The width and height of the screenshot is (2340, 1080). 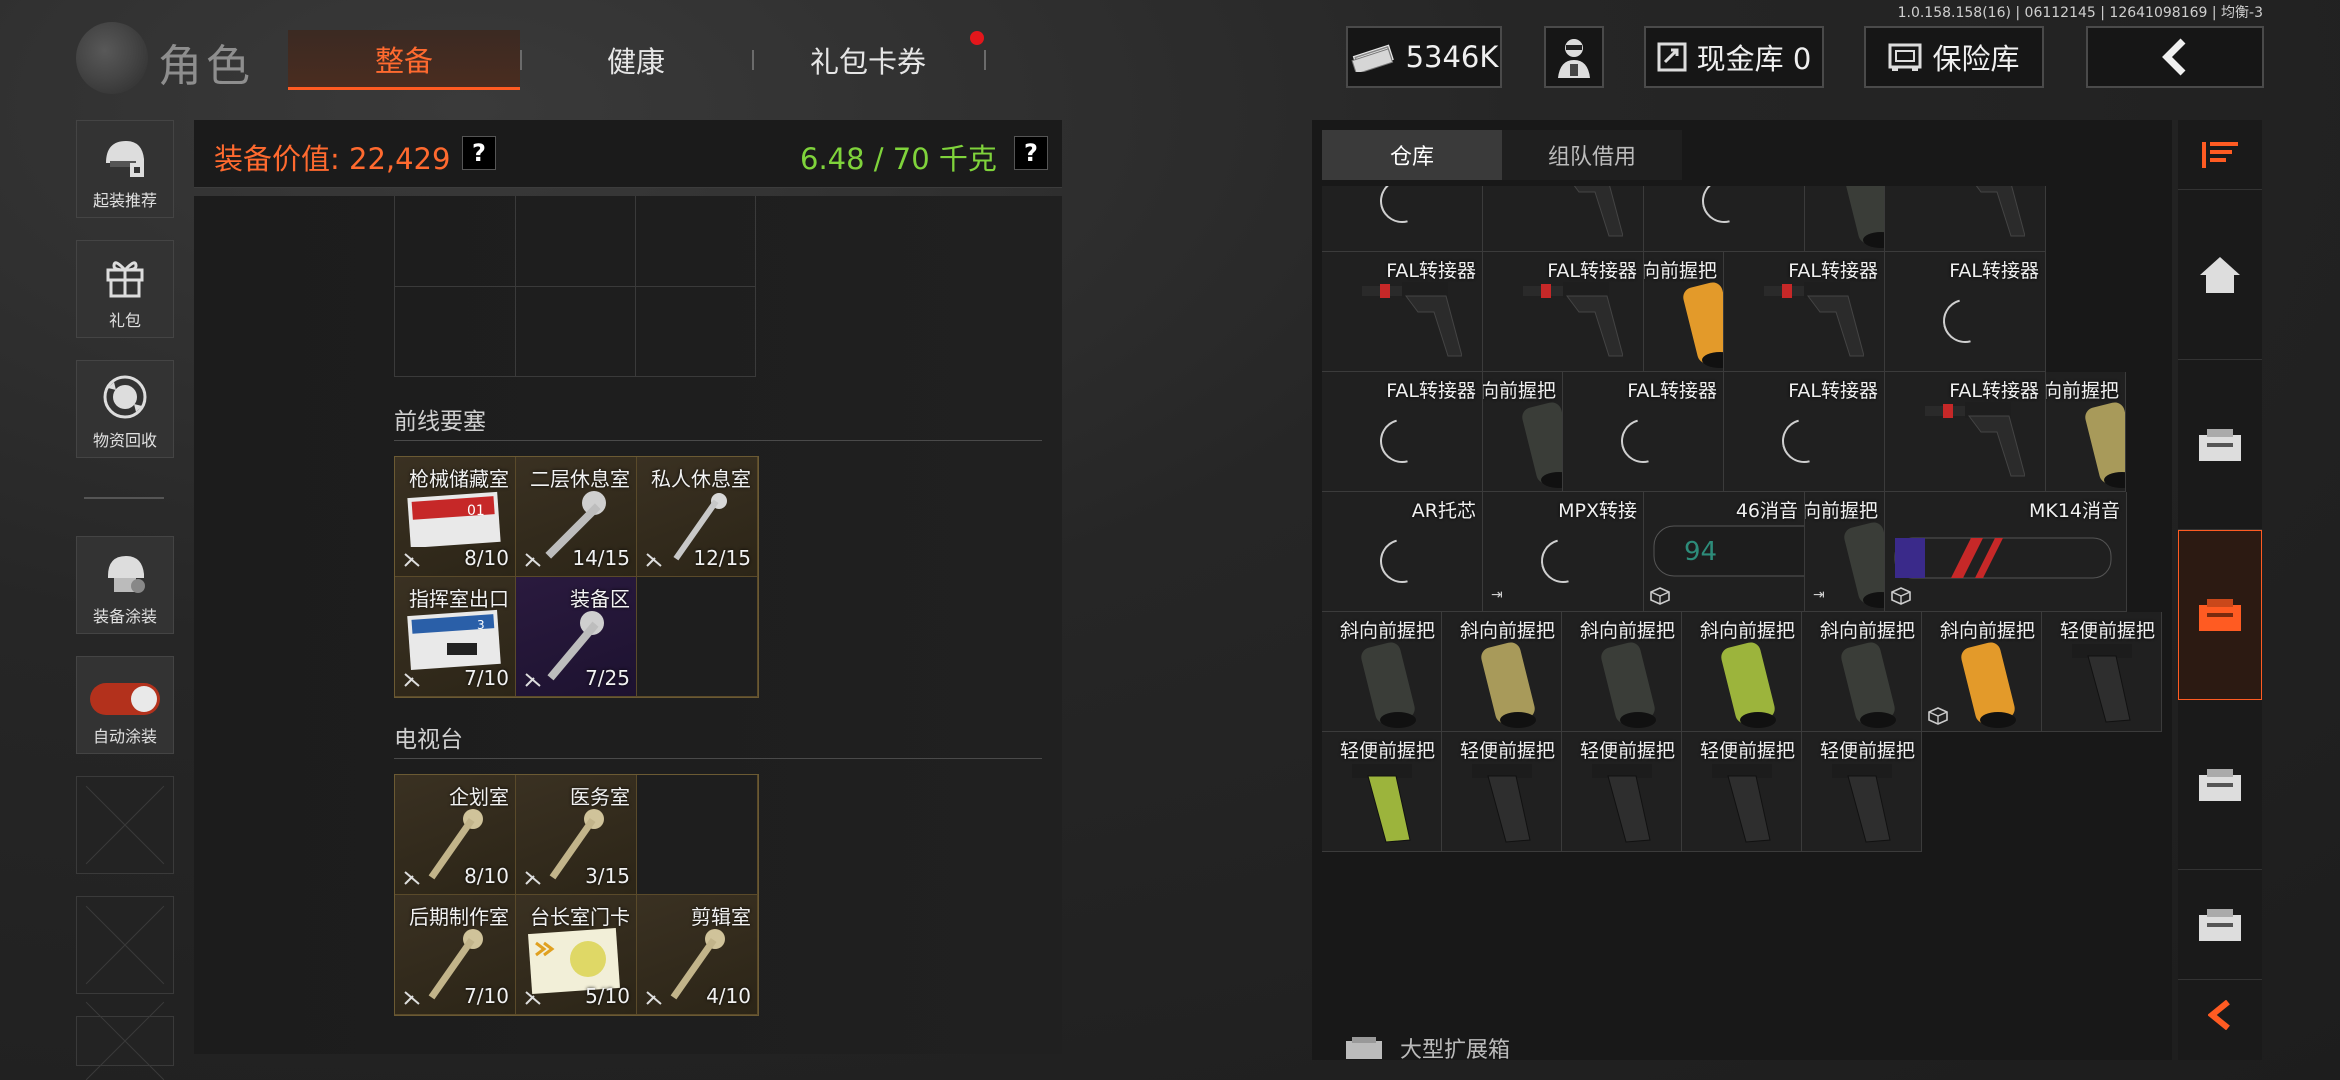 I want to click on key-slot: 二层休息室 14/15, so click(x=576, y=517).